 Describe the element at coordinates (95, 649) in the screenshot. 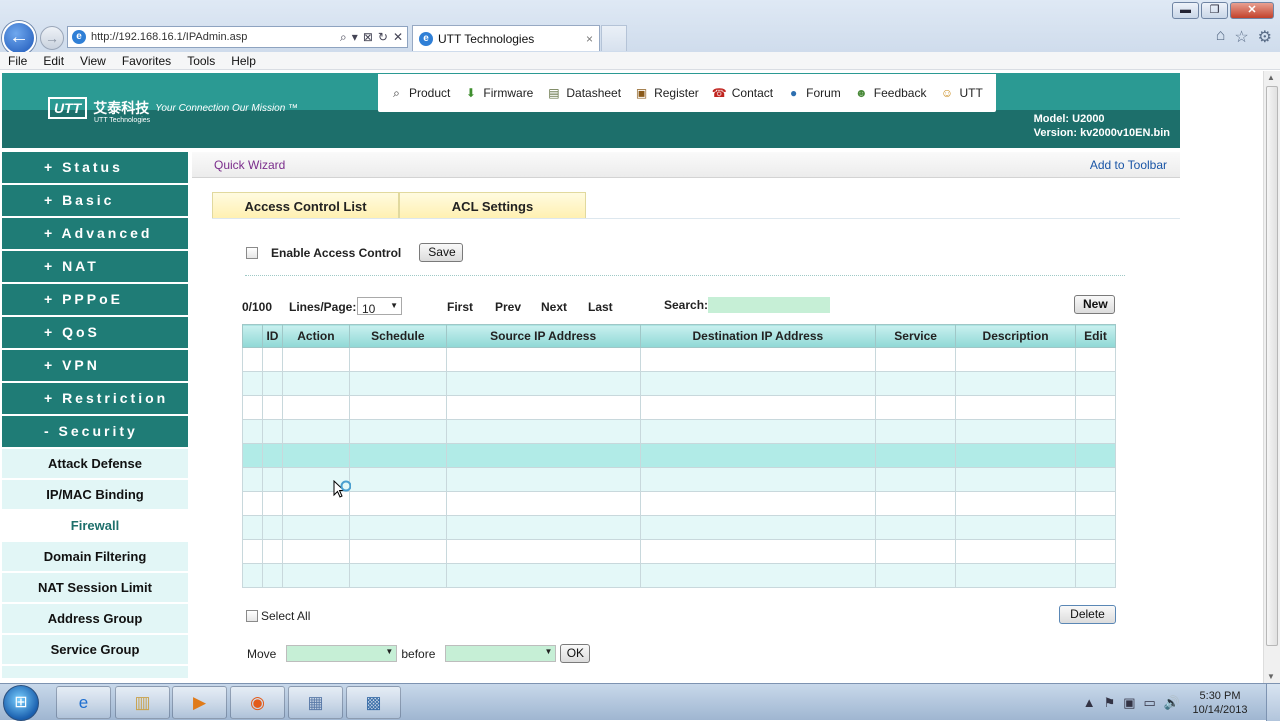

I see `sidebar-item-service-group: Service Group` at that location.